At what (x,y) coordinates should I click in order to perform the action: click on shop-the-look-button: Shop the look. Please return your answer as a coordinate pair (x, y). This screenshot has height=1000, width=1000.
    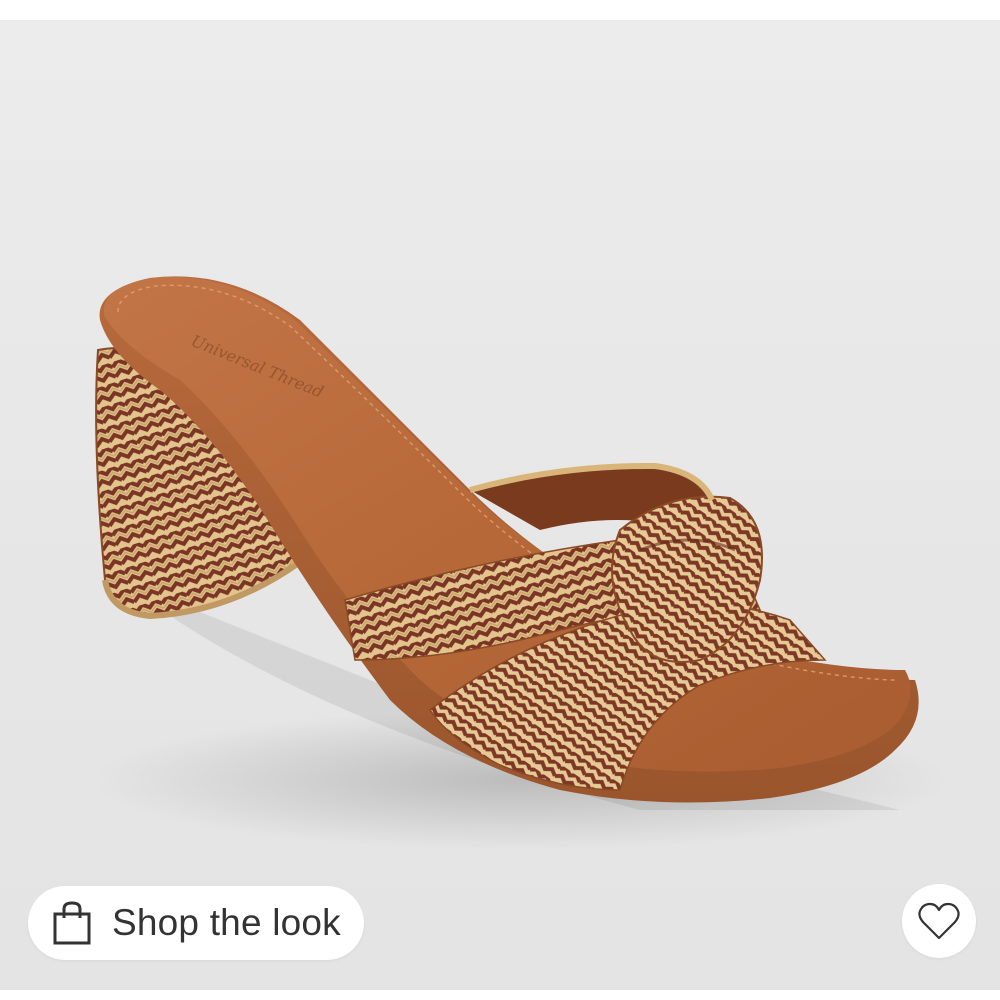
    Looking at the image, I should click on (196, 923).